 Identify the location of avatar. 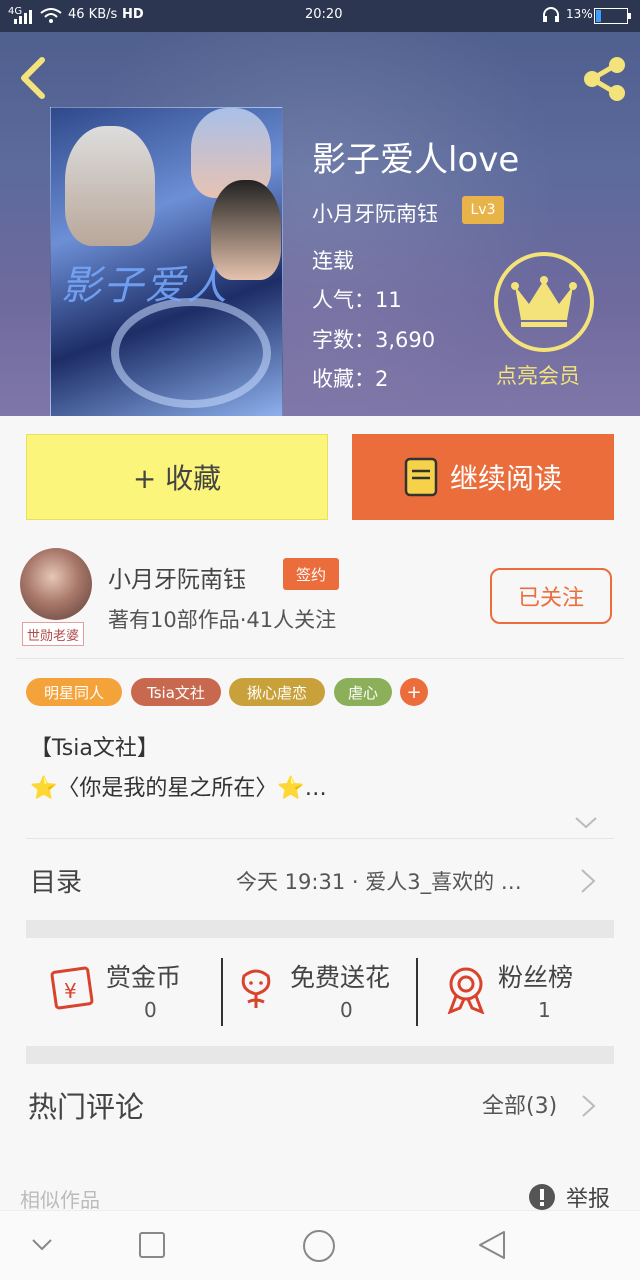
(56, 584).